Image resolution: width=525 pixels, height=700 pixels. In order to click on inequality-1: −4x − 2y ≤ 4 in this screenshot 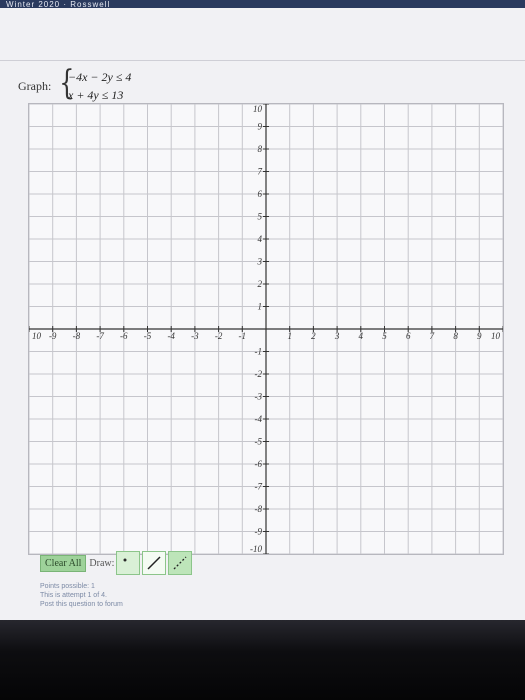, I will do `click(100, 77)`.